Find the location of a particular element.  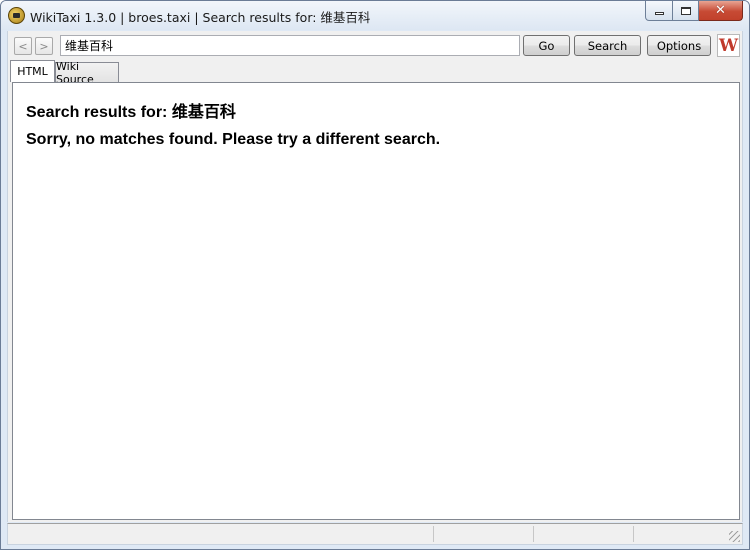

window-controls: ✕ is located at coordinates (694, 11).